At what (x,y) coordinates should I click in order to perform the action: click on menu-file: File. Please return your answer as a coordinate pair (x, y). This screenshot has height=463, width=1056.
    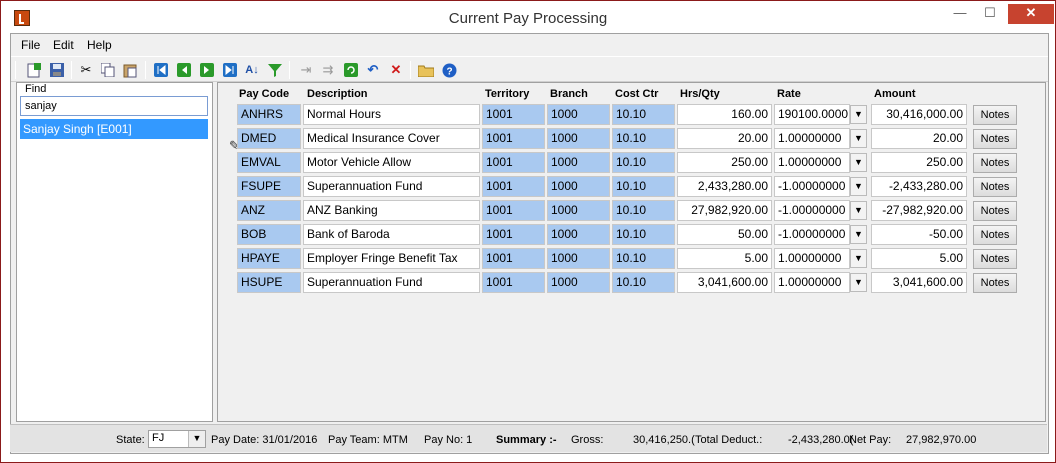
    Looking at the image, I should click on (30, 45).